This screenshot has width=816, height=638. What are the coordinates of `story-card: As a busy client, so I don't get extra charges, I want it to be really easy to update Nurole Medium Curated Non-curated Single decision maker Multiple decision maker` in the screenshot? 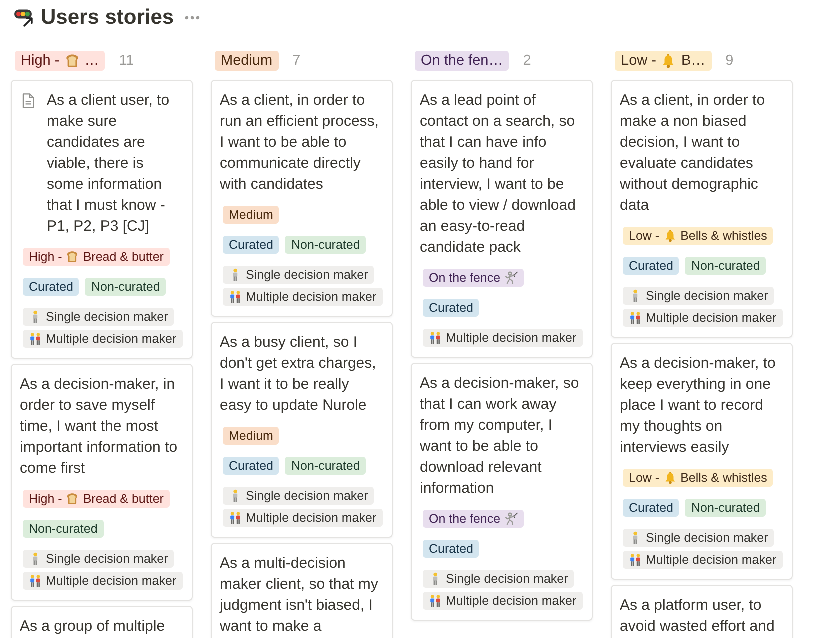 It's located at (302, 430).